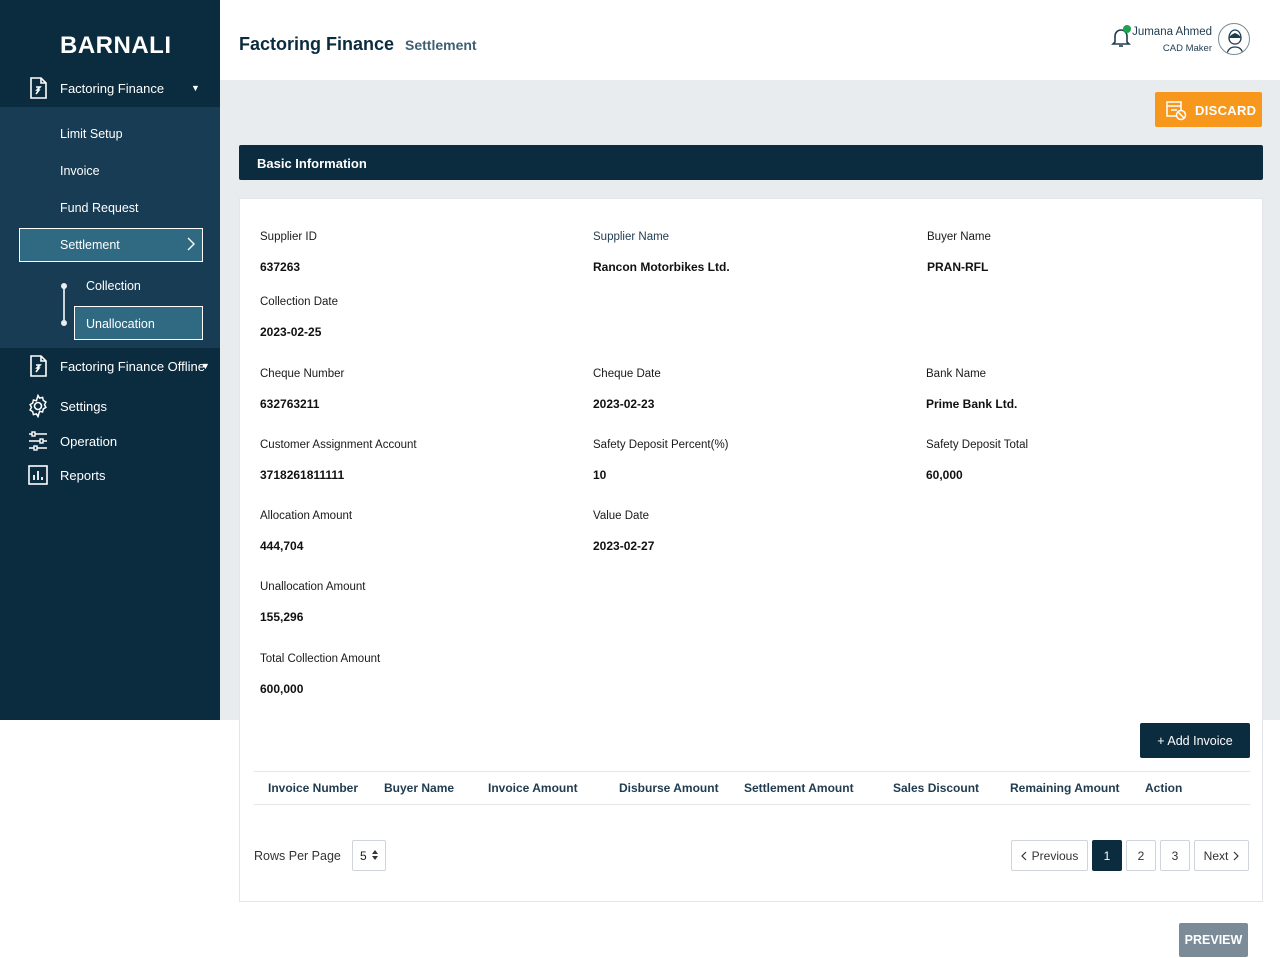 The width and height of the screenshot is (1280, 958). What do you see at coordinates (669, 788) in the screenshot?
I see `column-header: Disburse Amount` at bounding box center [669, 788].